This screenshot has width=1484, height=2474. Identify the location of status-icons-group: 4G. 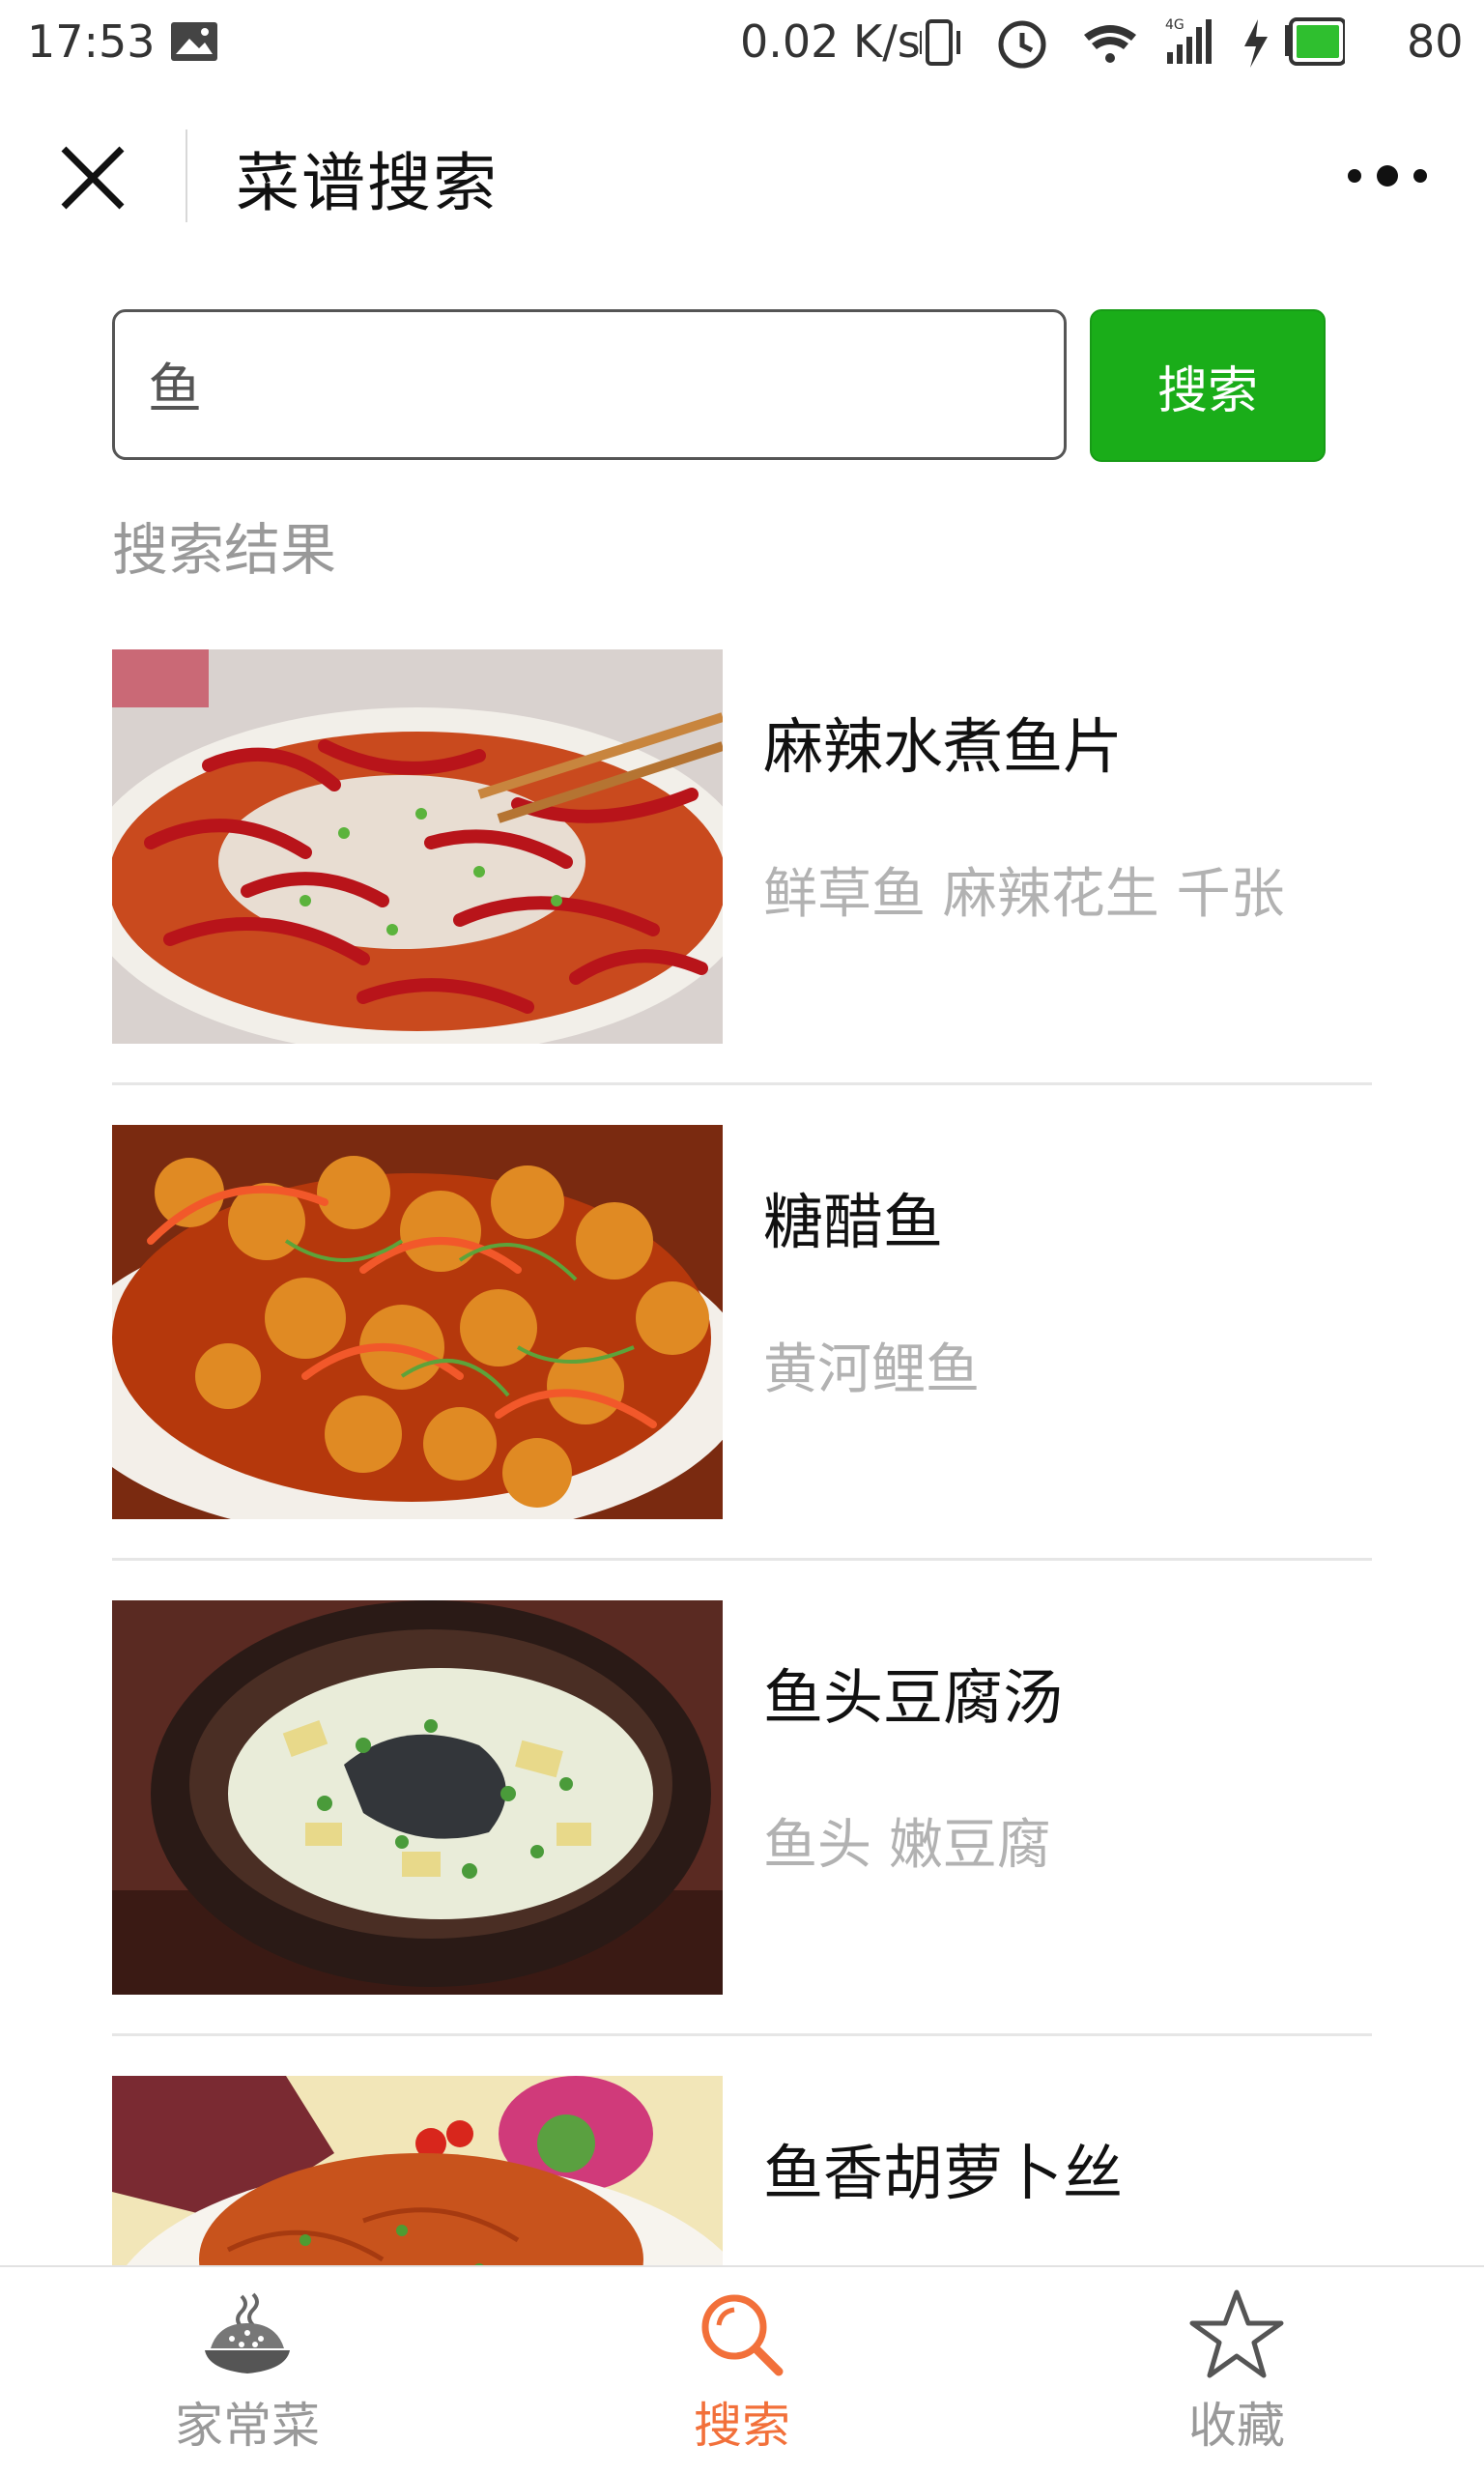
(1133, 43).